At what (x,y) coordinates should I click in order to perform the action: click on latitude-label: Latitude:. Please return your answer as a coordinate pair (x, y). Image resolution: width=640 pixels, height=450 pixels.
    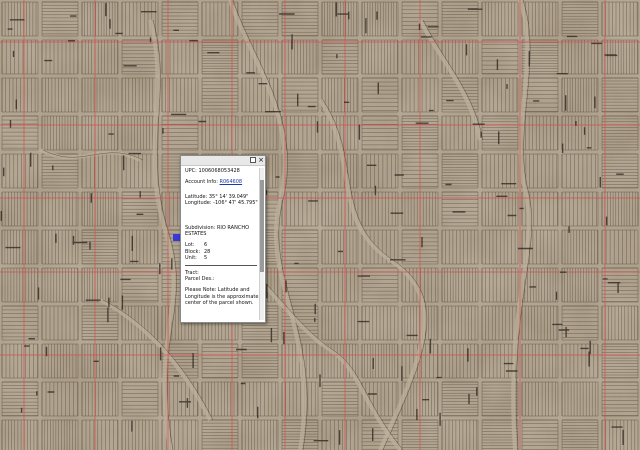
    Looking at the image, I should click on (196, 196).